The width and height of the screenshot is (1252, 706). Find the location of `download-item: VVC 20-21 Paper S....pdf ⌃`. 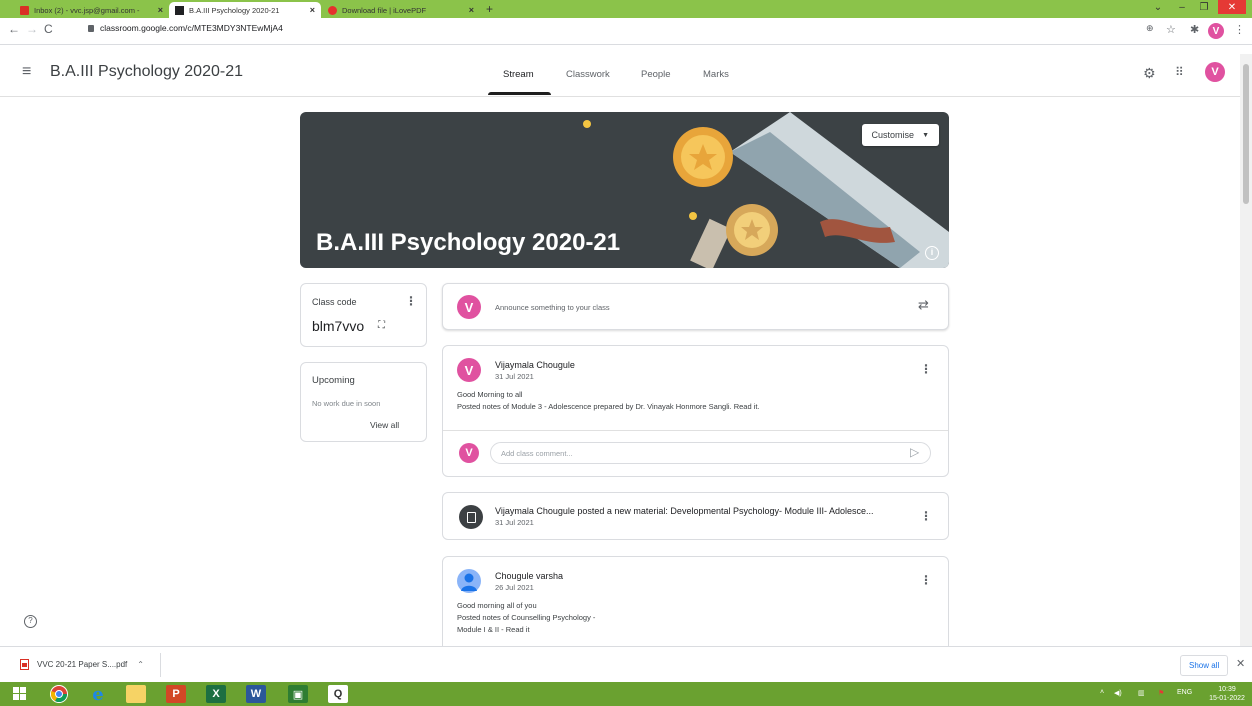

download-item: VVC 20-21 Paper S....pdf ⌃ is located at coordinates (82, 664).